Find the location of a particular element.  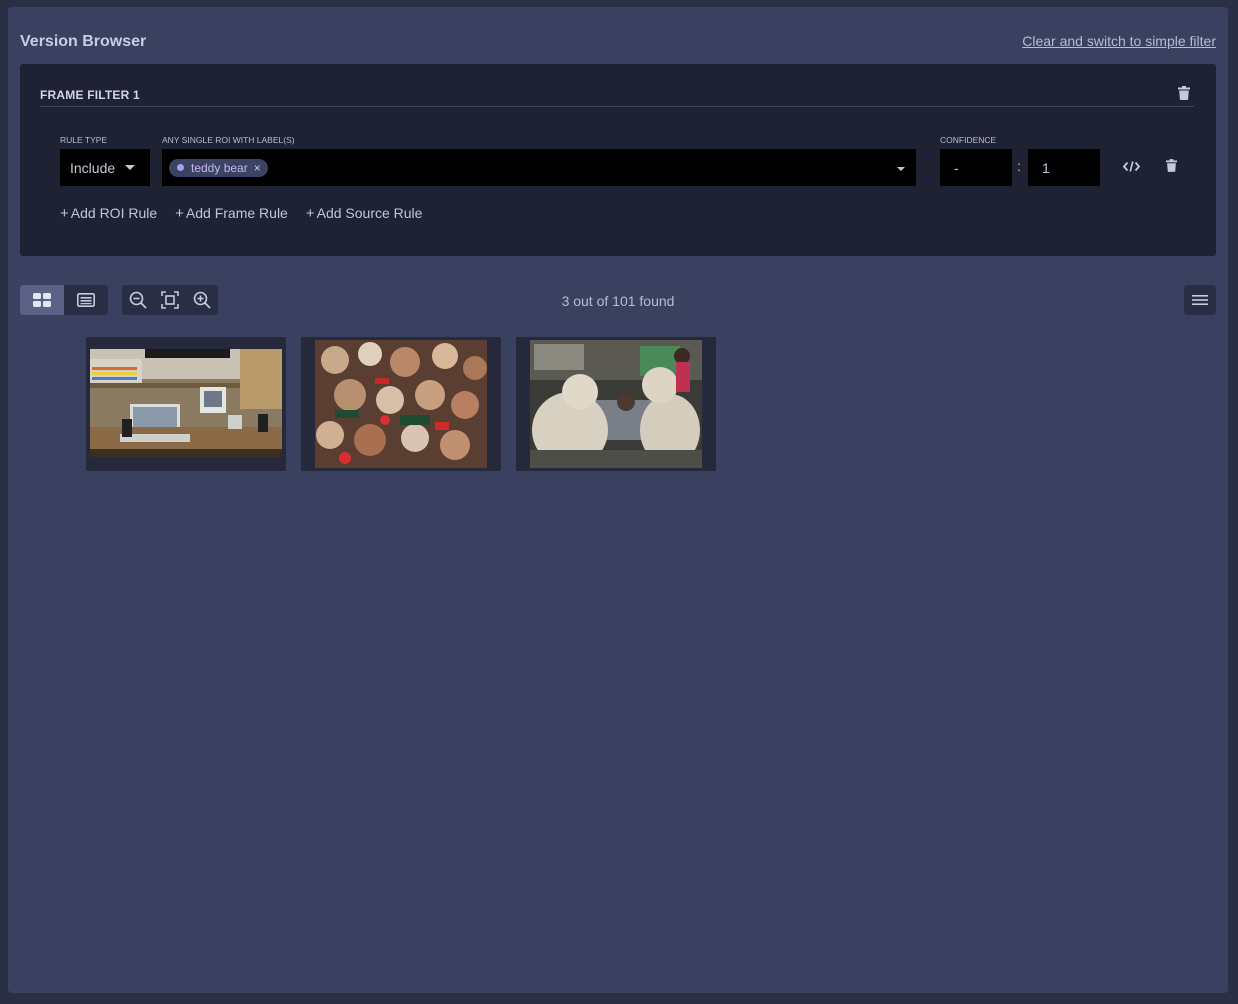

desk-scene-image is located at coordinates (186, 403).